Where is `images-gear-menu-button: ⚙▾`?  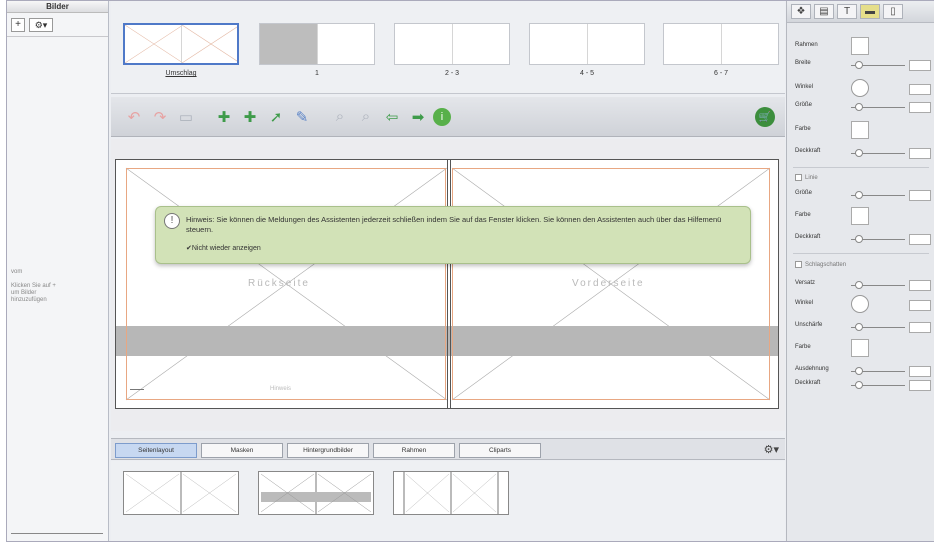 images-gear-menu-button: ⚙▾ is located at coordinates (41, 24).